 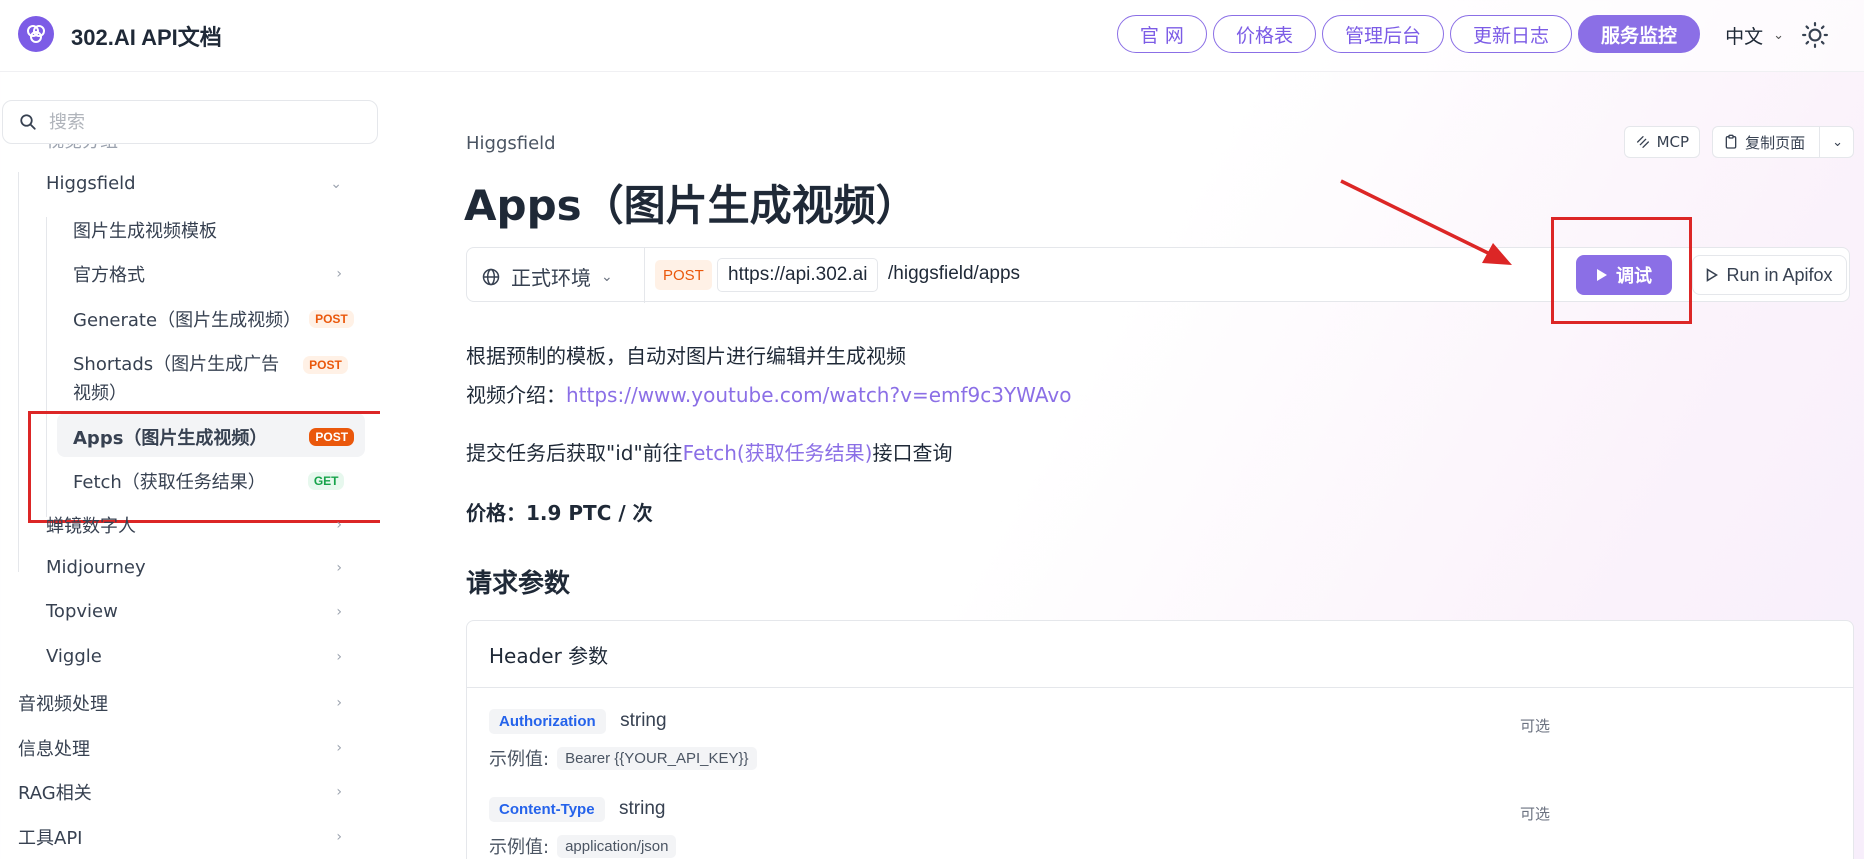 I want to click on mcp-button: MCP, so click(x=1662, y=142).